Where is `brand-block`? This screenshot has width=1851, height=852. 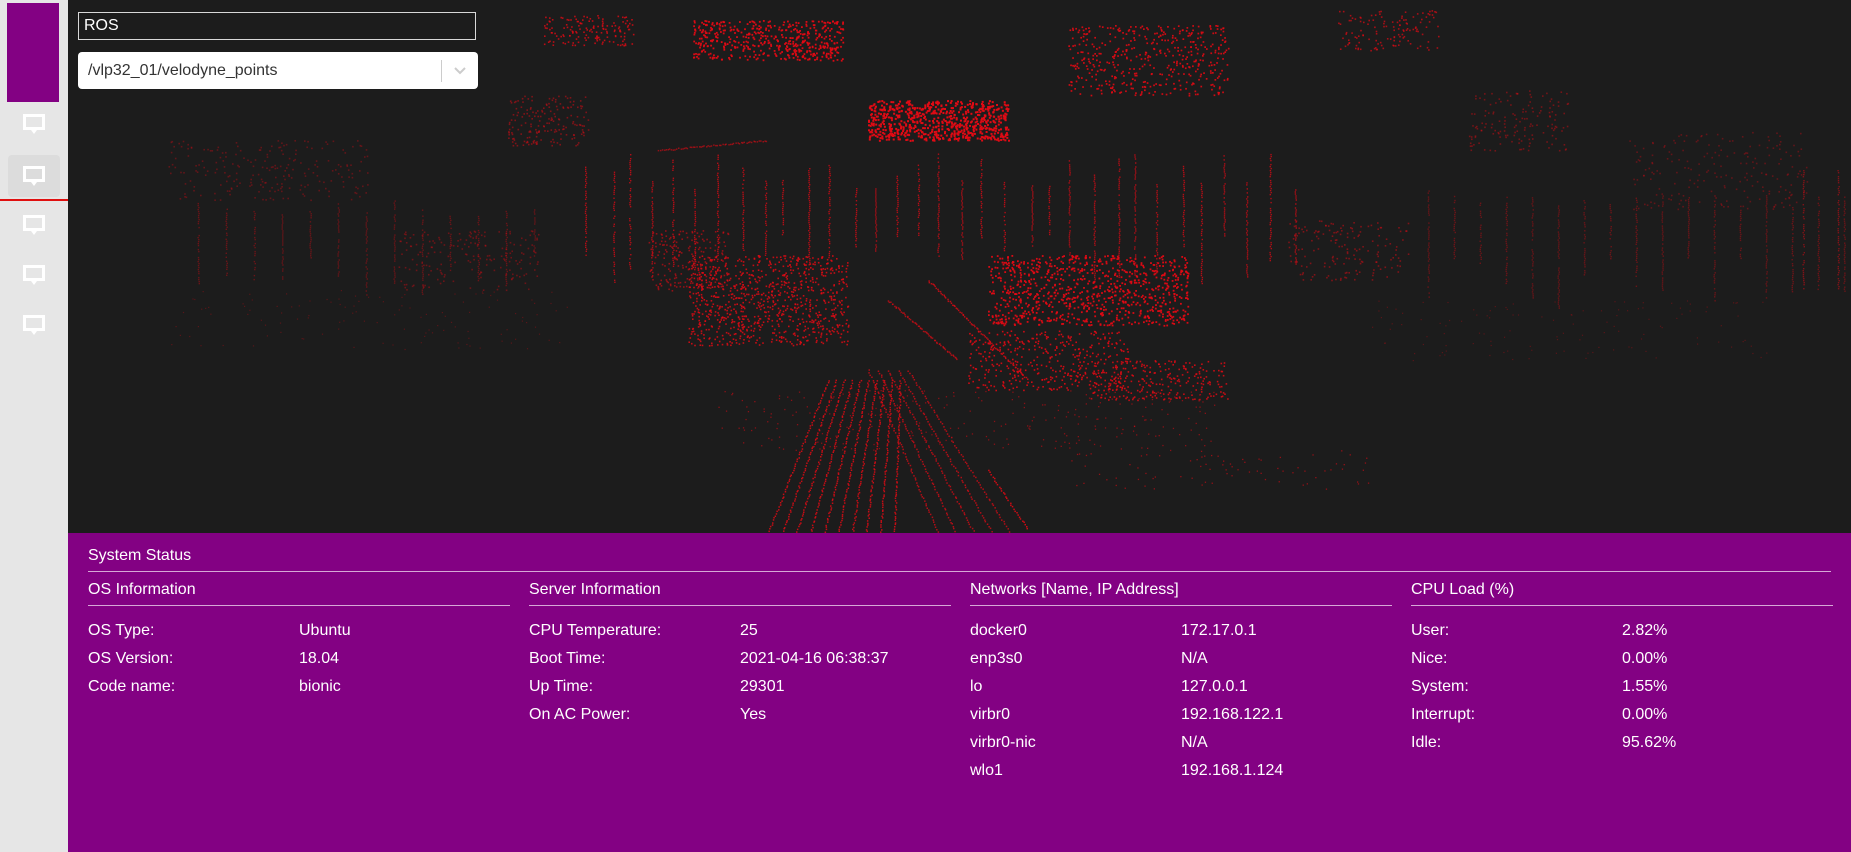
brand-block is located at coordinates (33, 52).